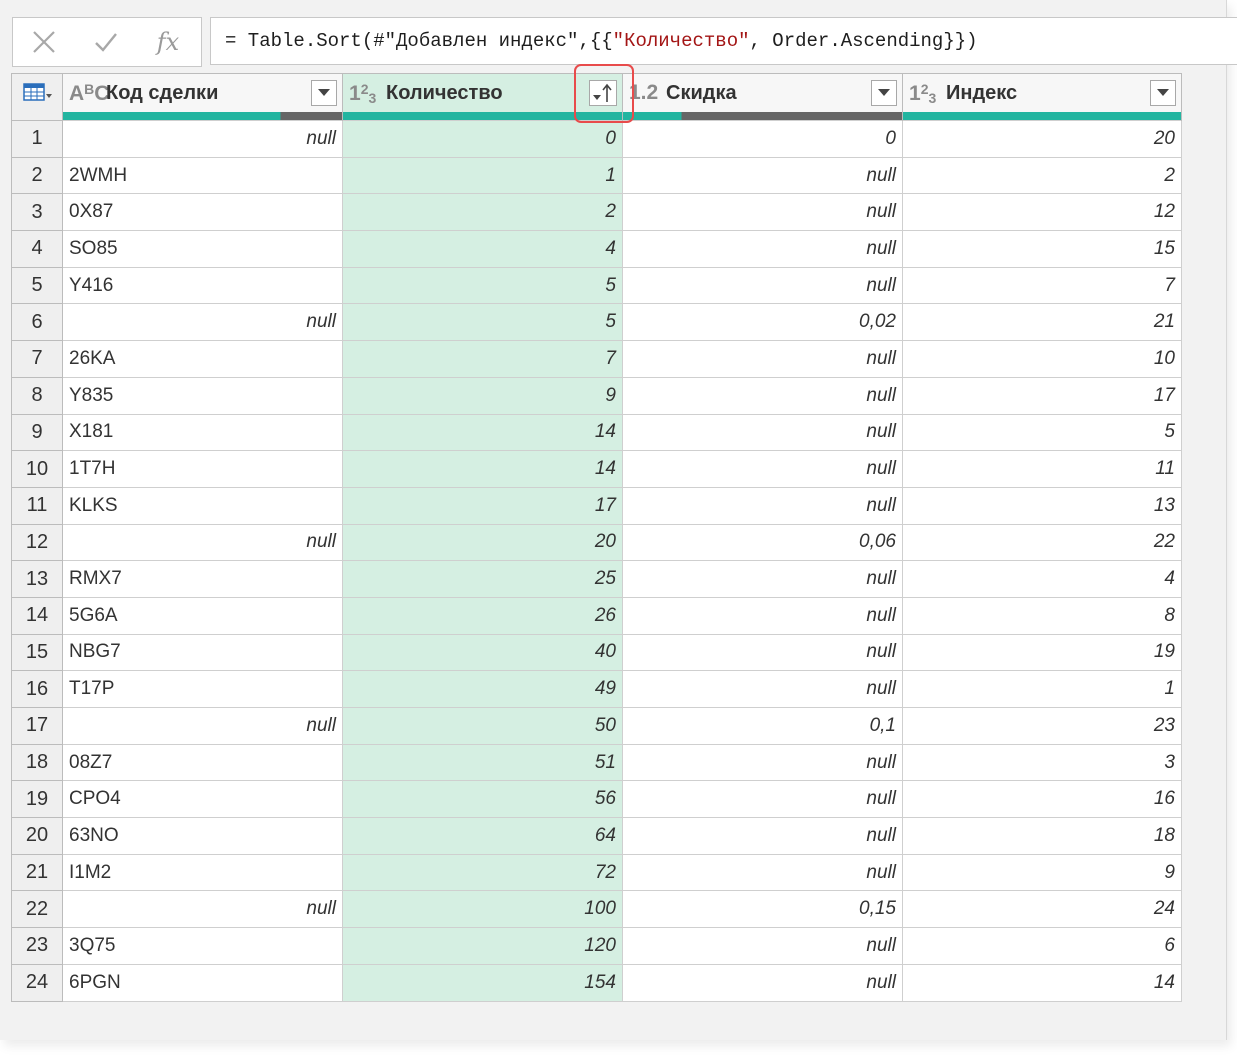 Image resolution: width=1237 pixels, height=1056 pixels. I want to click on confirm-formula-button, so click(106, 42).